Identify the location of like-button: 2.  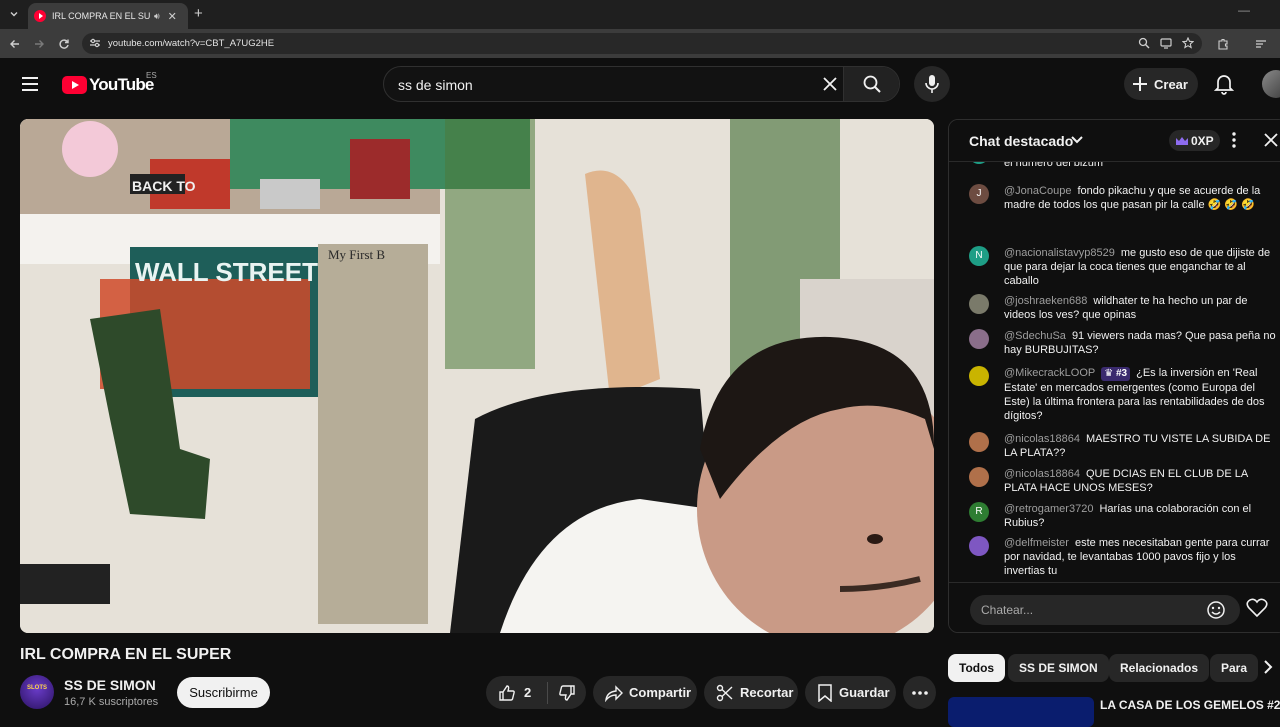
(514, 693).